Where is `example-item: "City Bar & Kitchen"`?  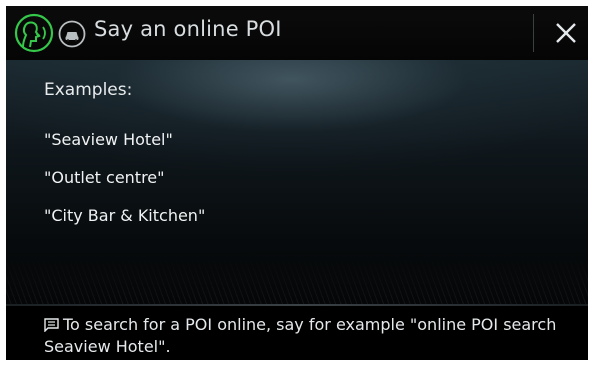 example-item: "City Bar & Kitchen" is located at coordinates (125, 215).